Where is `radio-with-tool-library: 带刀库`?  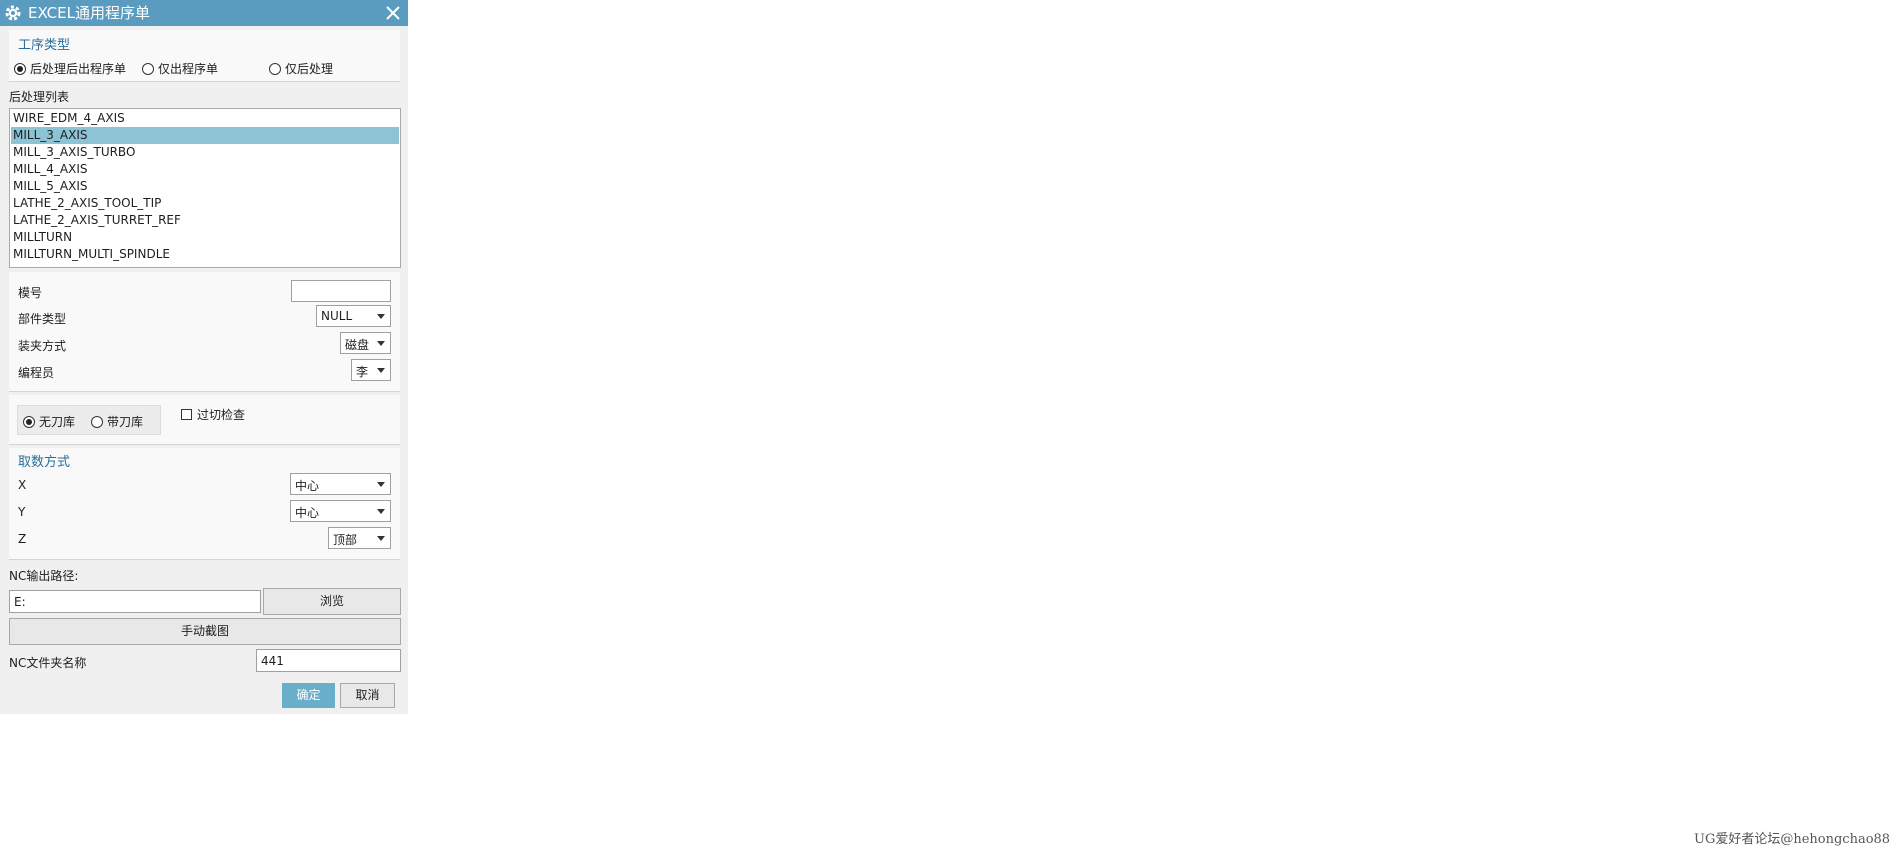
radio-with-tool-library: 带刀库 is located at coordinates (117, 421).